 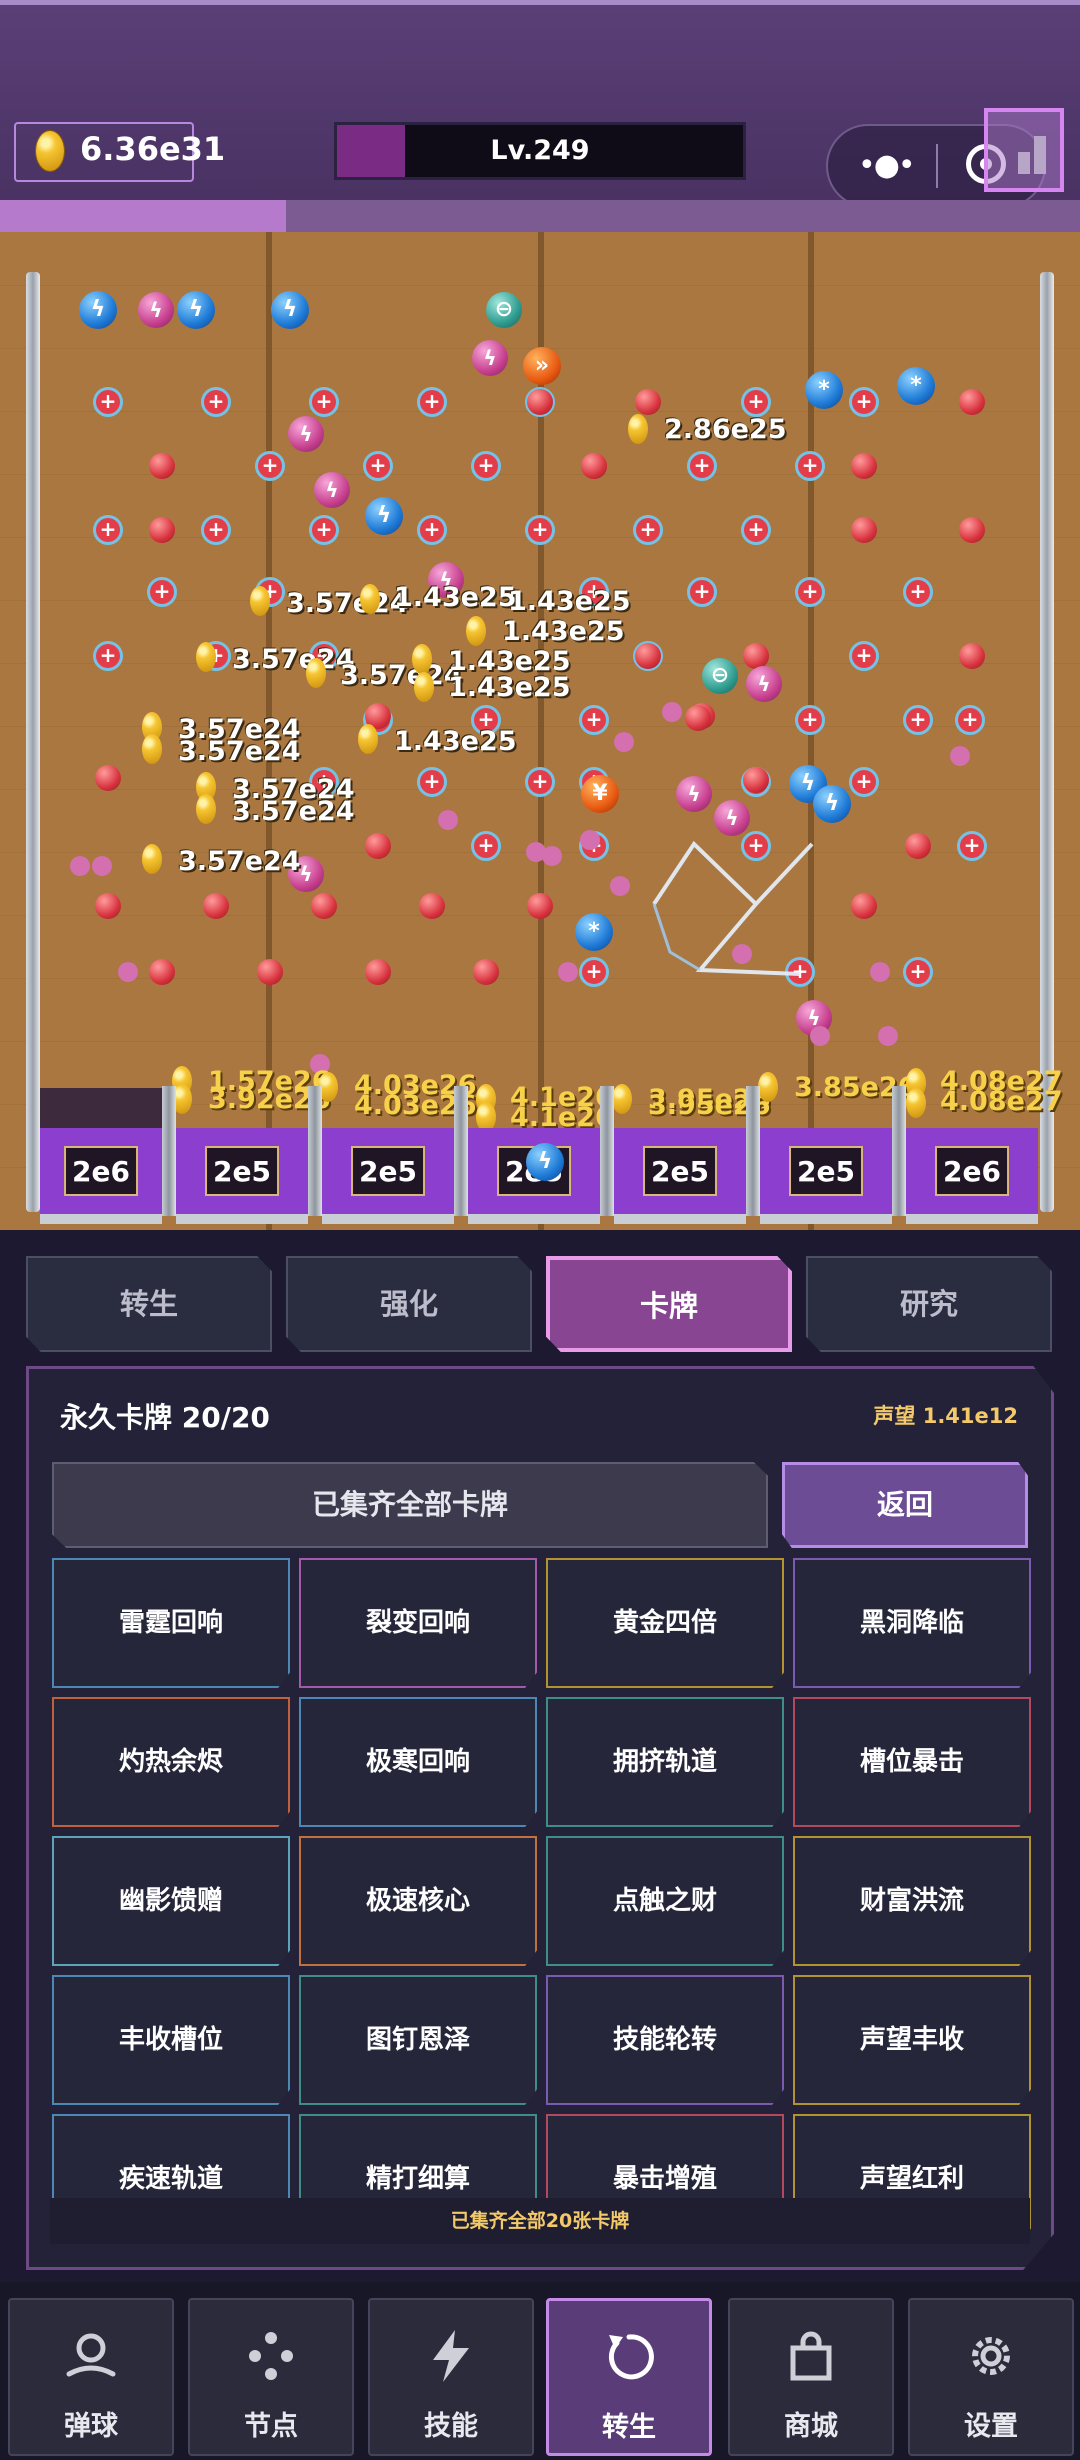 What do you see at coordinates (143, 216) in the screenshot?
I see `stage-progress-fill` at bounding box center [143, 216].